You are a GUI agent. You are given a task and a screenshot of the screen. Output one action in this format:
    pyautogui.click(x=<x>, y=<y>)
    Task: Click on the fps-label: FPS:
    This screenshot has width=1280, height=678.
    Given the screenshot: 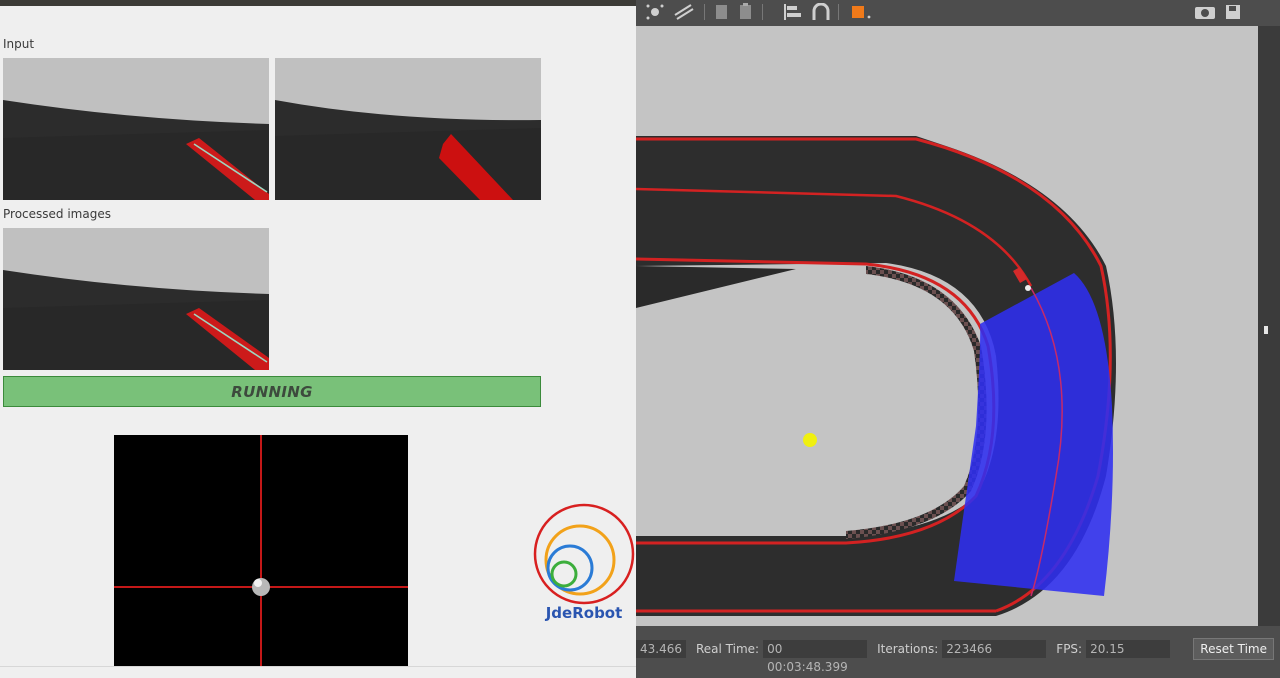 What is the action you would take?
    pyautogui.click(x=1069, y=649)
    